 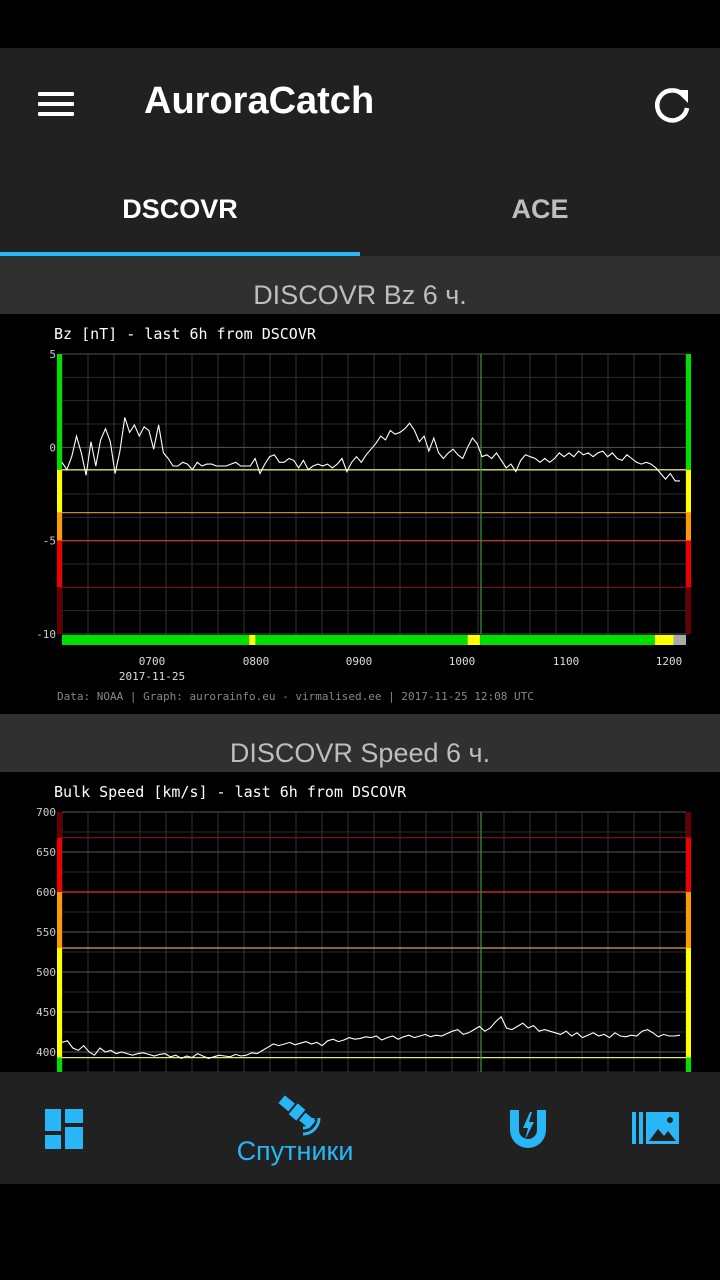 What do you see at coordinates (360, 753) in the screenshot?
I see `speed-section-title: DISCOVR Speed 6 ч.` at bounding box center [360, 753].